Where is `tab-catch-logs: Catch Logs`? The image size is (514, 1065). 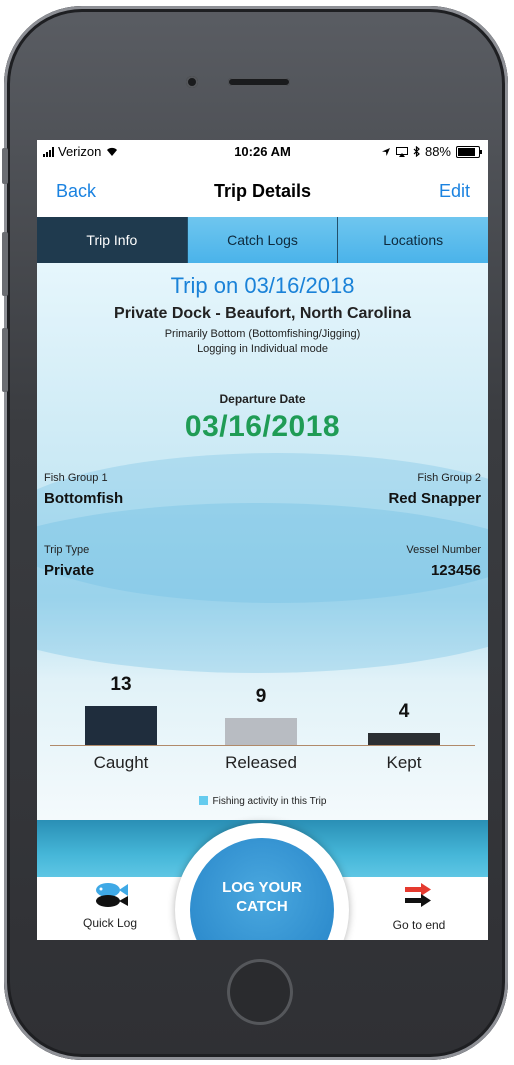
tab-catch-logs: Catch Logs is located at coordinates (262, 240).